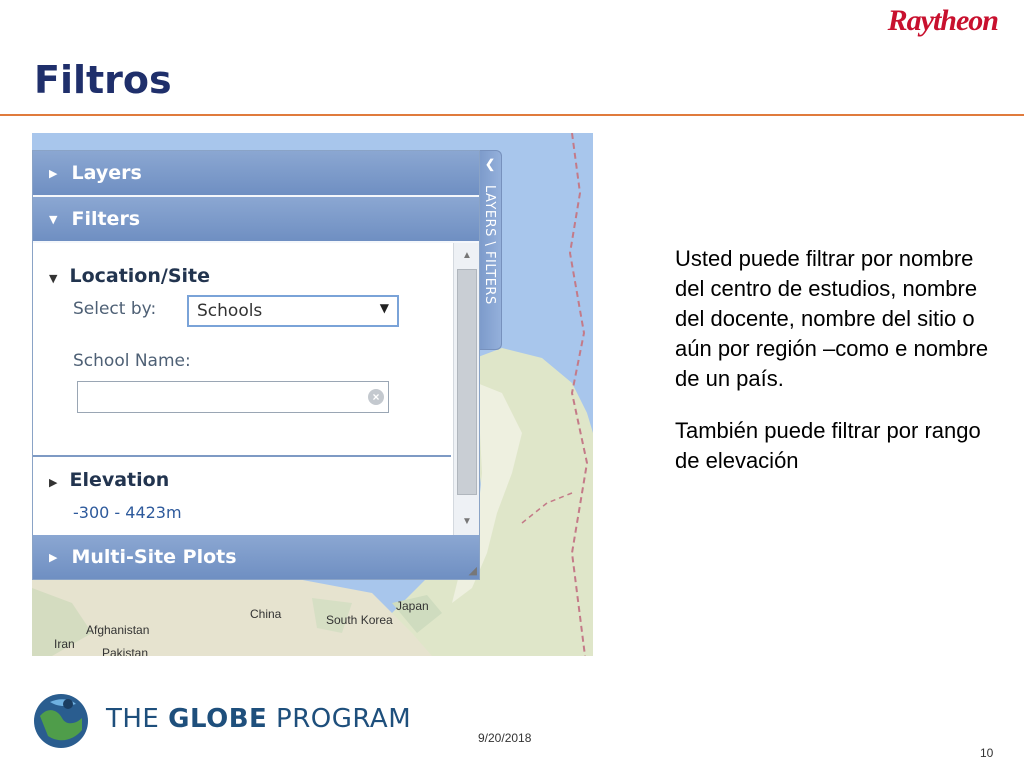 The height and width of the screenshot is (768, 1024). I want to click on layers-filters-side-tab: ❮ LAYERS \ FILTERS, so click(491, 250).